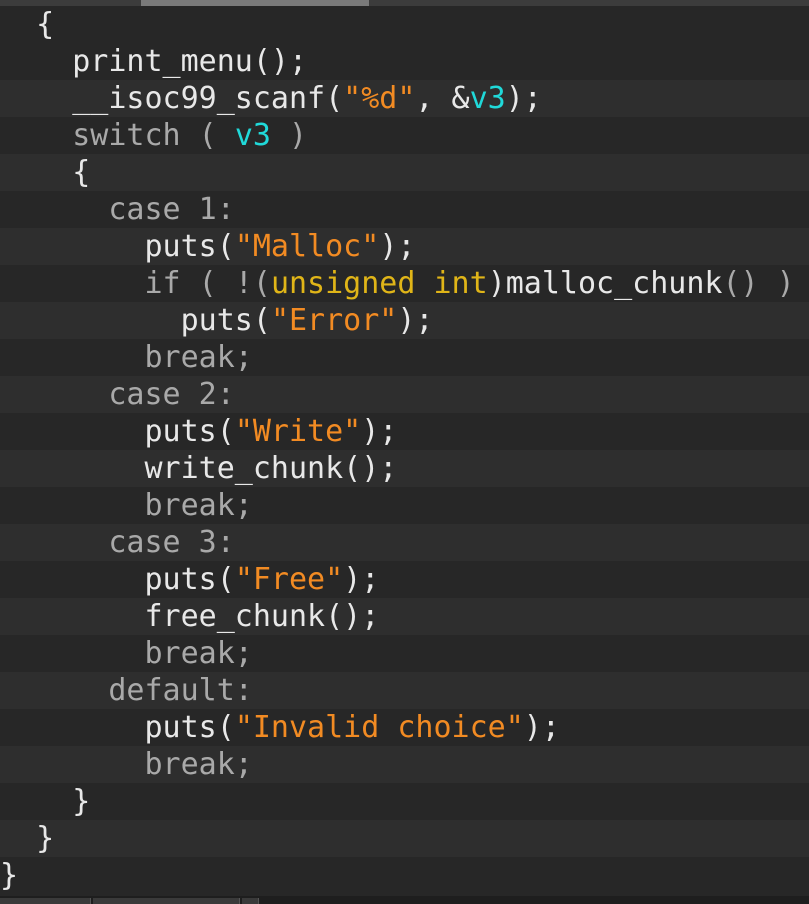 Image resolution: width=809 pixels, height=904 pixels. I want to click on code-token: "Invalid choice", so click(379, 727).